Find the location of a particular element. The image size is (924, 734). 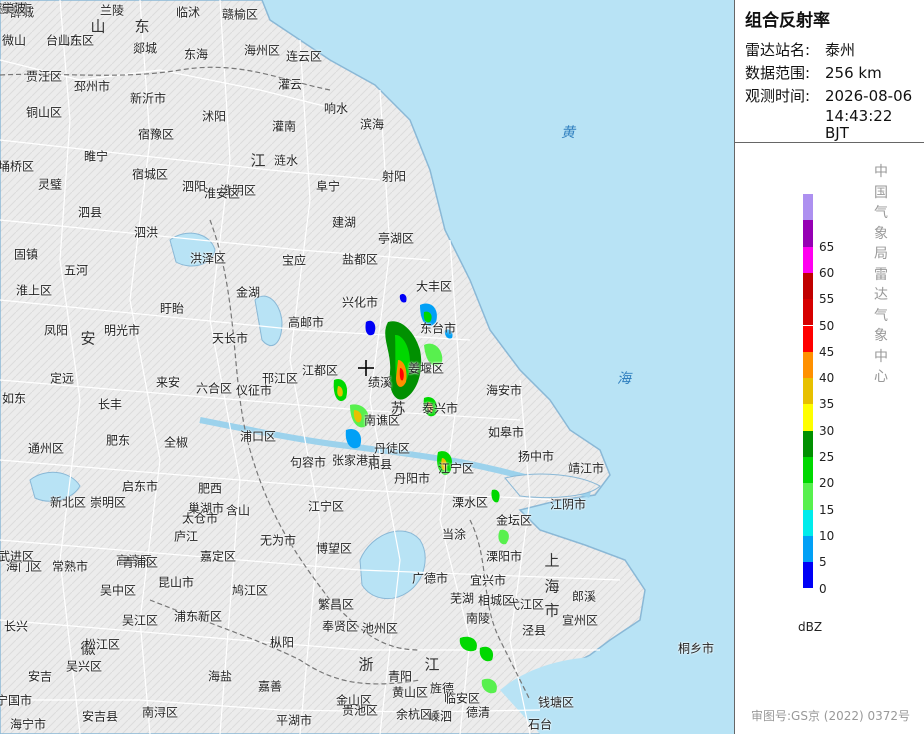

scale-tick-65: 65 is located at coordinates (827, 246).